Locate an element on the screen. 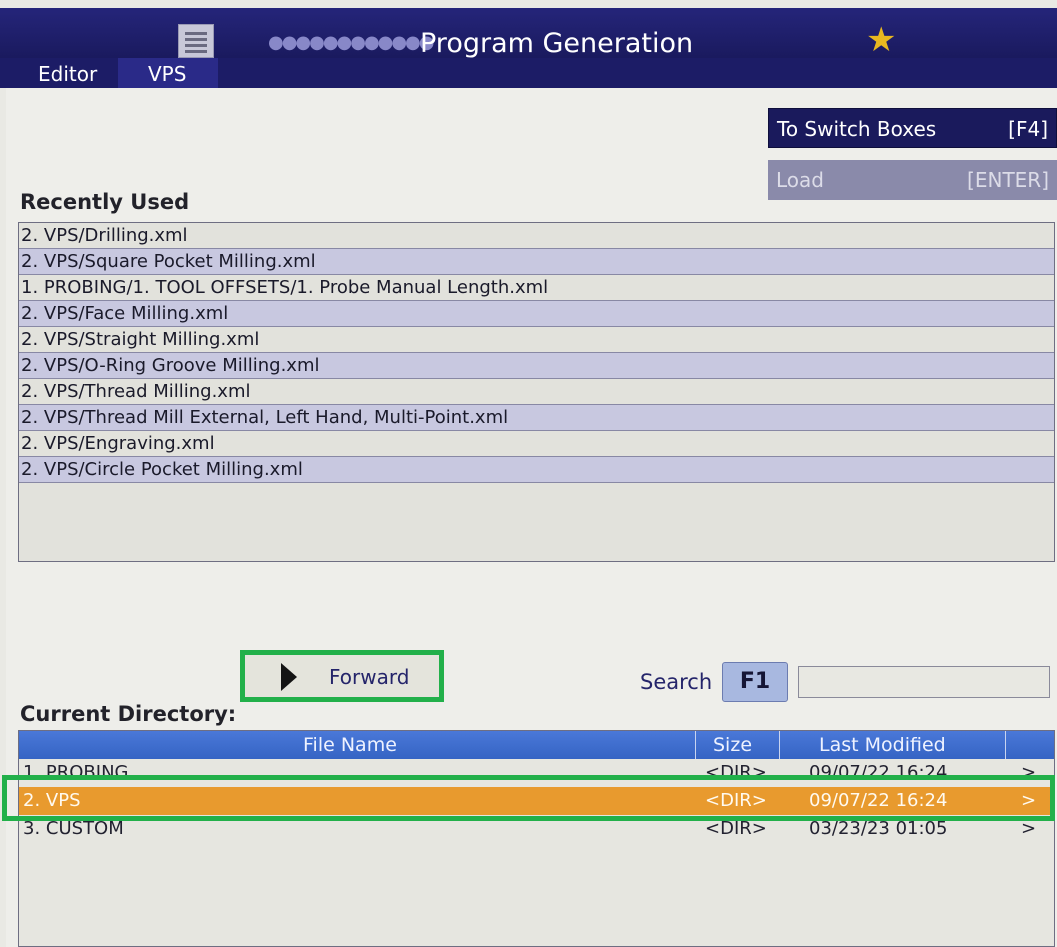 This screenshot has height=947, width=1057. switch-boxes-key: [F4] is located at coordinates (1028, 129).